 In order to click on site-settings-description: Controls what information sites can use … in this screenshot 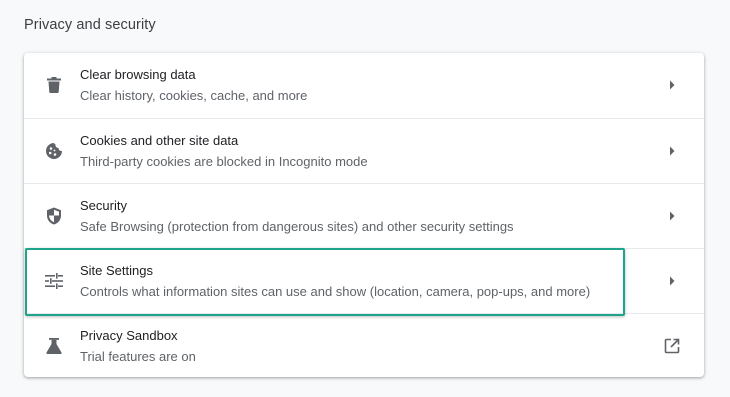, I will do `click(335, 291)`.